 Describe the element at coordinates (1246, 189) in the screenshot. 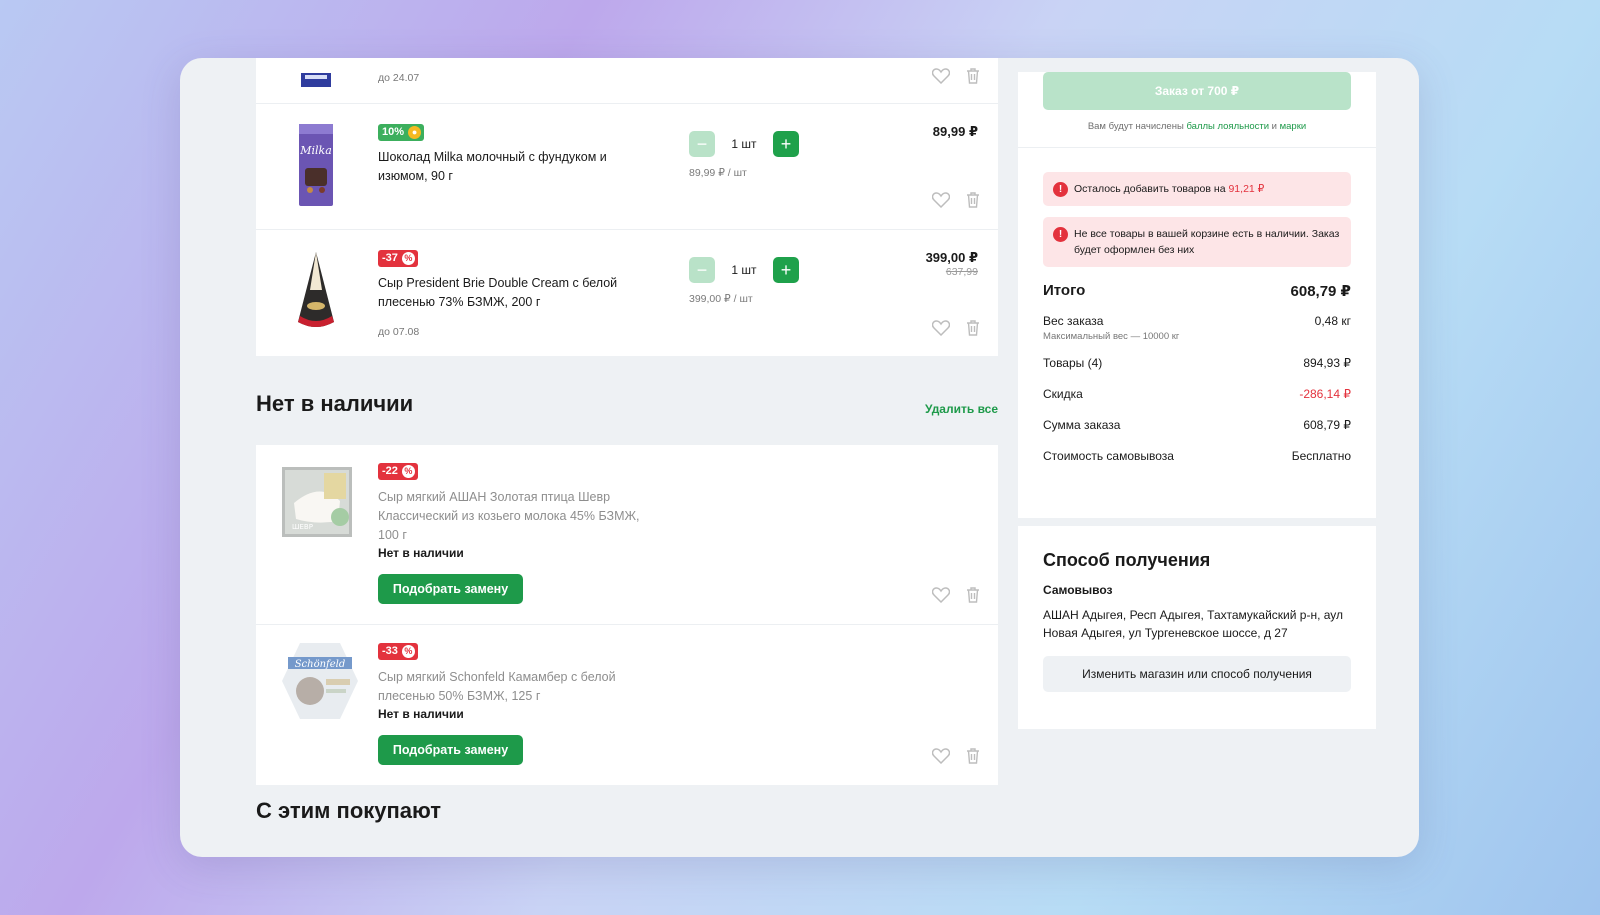

I see `alert-amount: 91,21 ₽` at that location.